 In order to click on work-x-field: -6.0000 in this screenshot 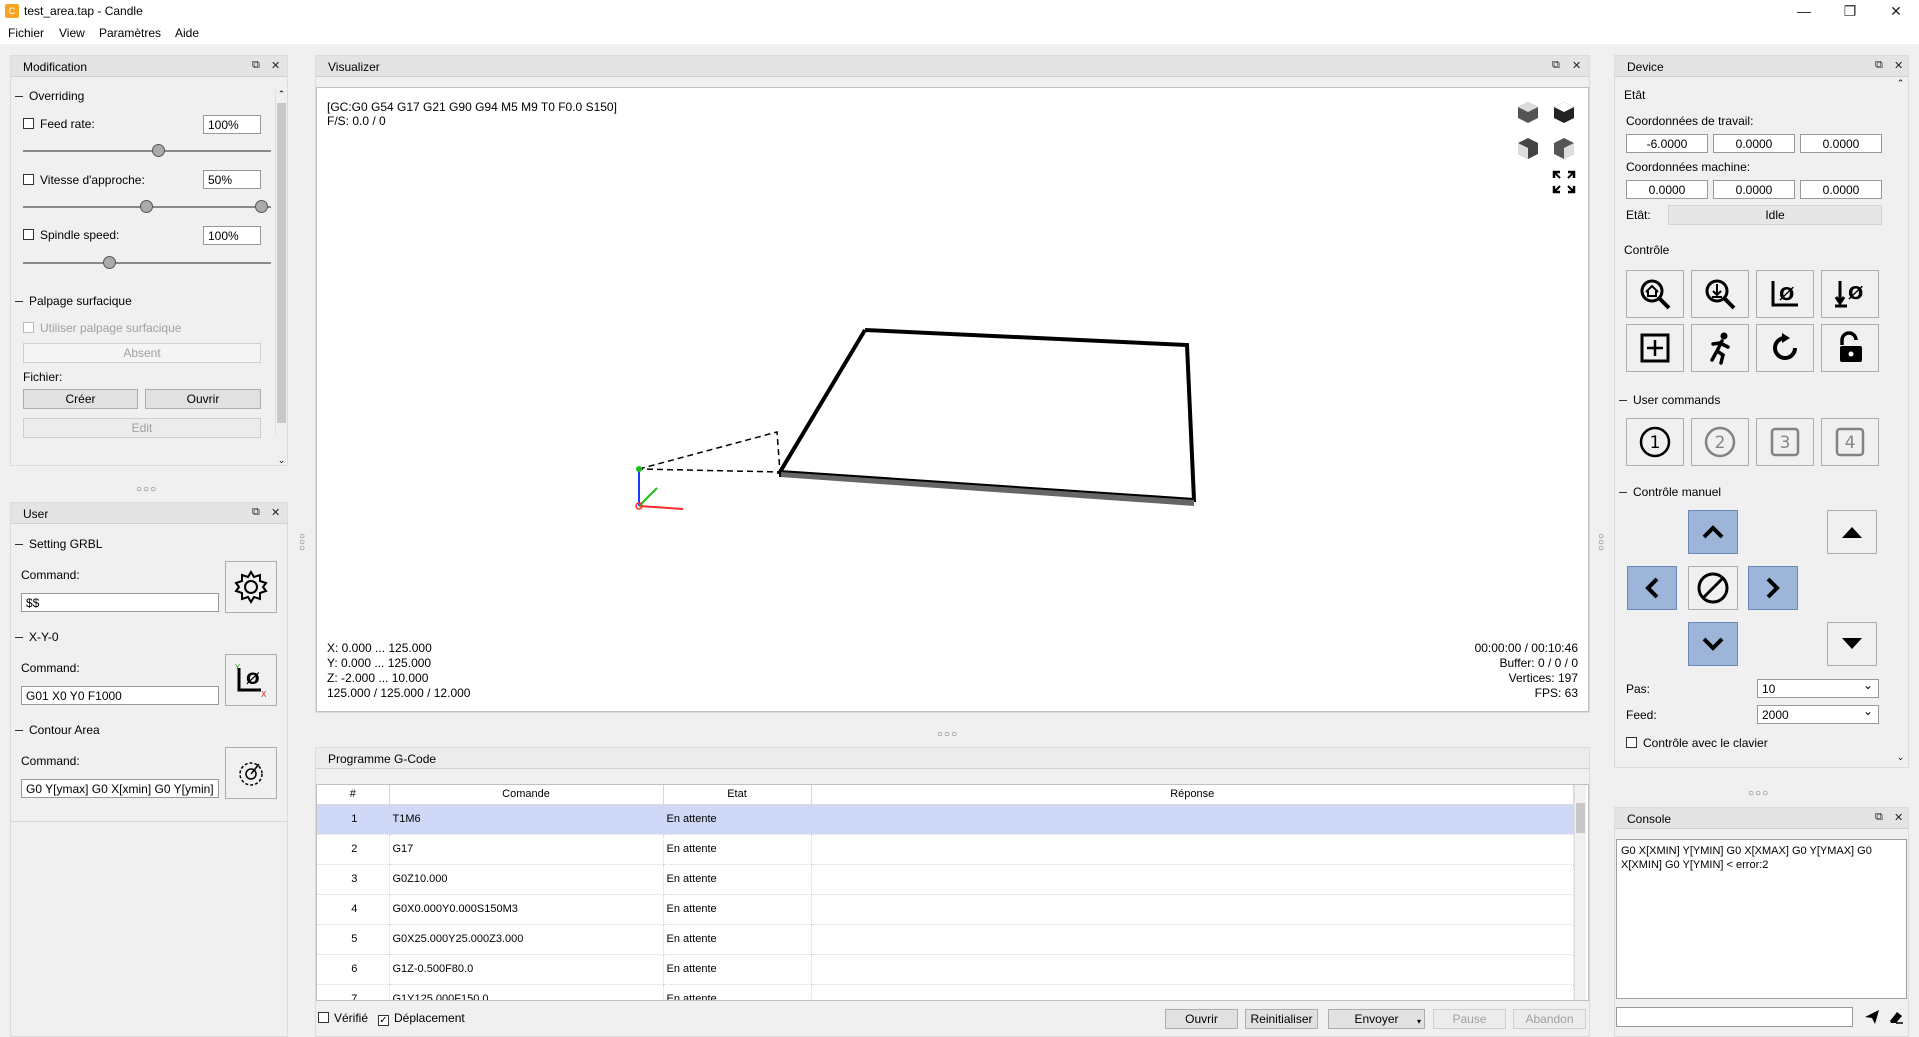, I will do `click(1667, 143)`.